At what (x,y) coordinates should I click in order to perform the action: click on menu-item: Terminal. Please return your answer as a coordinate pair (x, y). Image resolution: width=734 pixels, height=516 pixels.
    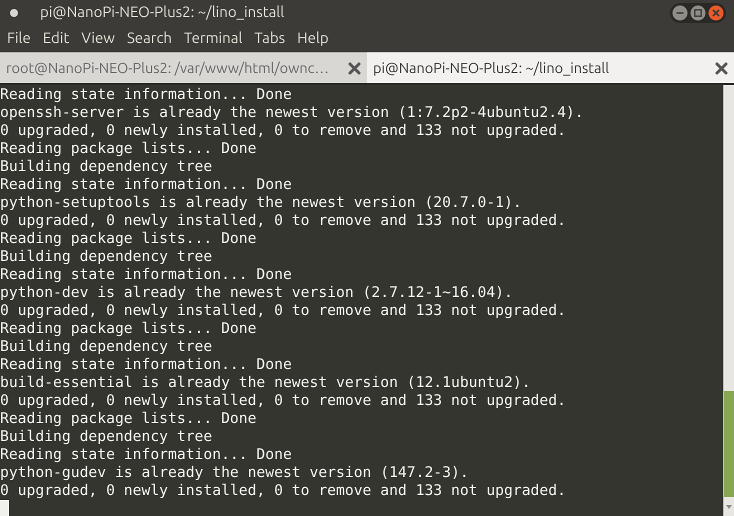
    Looking at the image, I should click on (213, 38).